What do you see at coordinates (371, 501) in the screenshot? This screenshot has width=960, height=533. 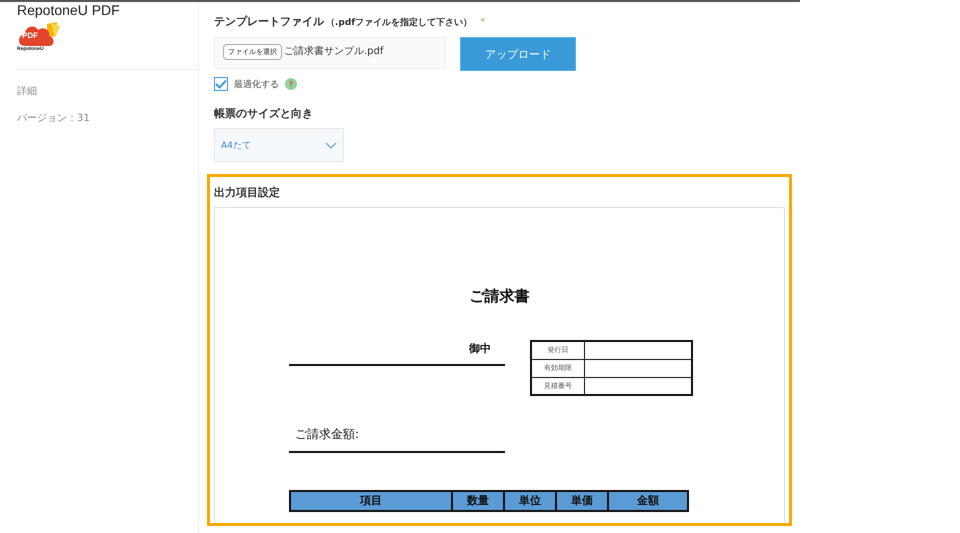 I see `column-header: 項目` at bounding box center [371, 501].